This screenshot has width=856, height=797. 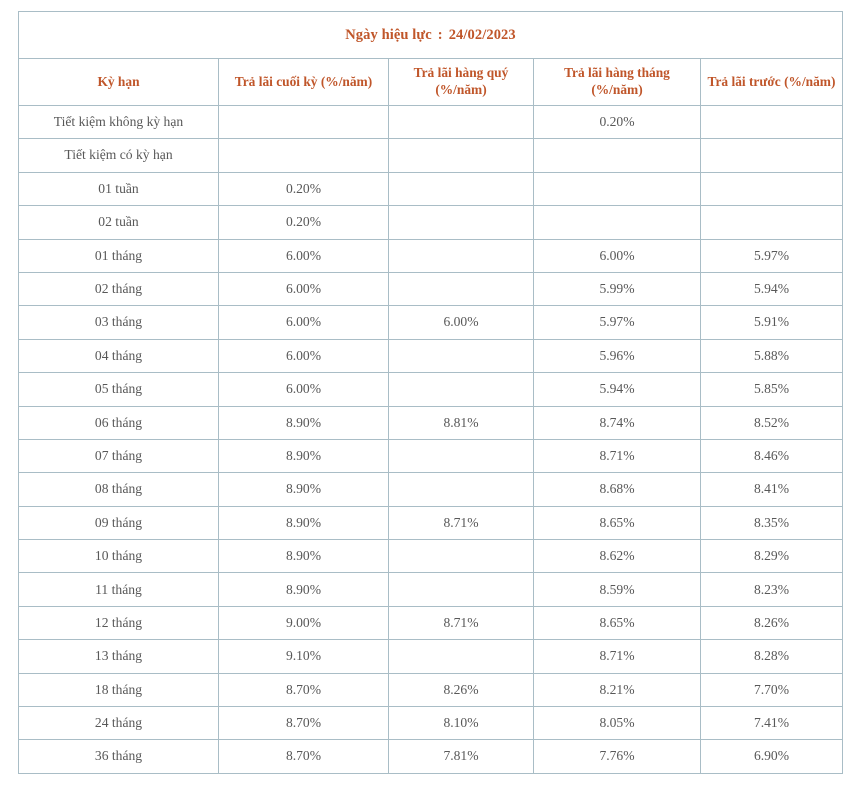 What do you see at coordinates (617, 589) in the screenshot?
I see `cell-monthly: 8.59%` at bounding box center [617, 589].